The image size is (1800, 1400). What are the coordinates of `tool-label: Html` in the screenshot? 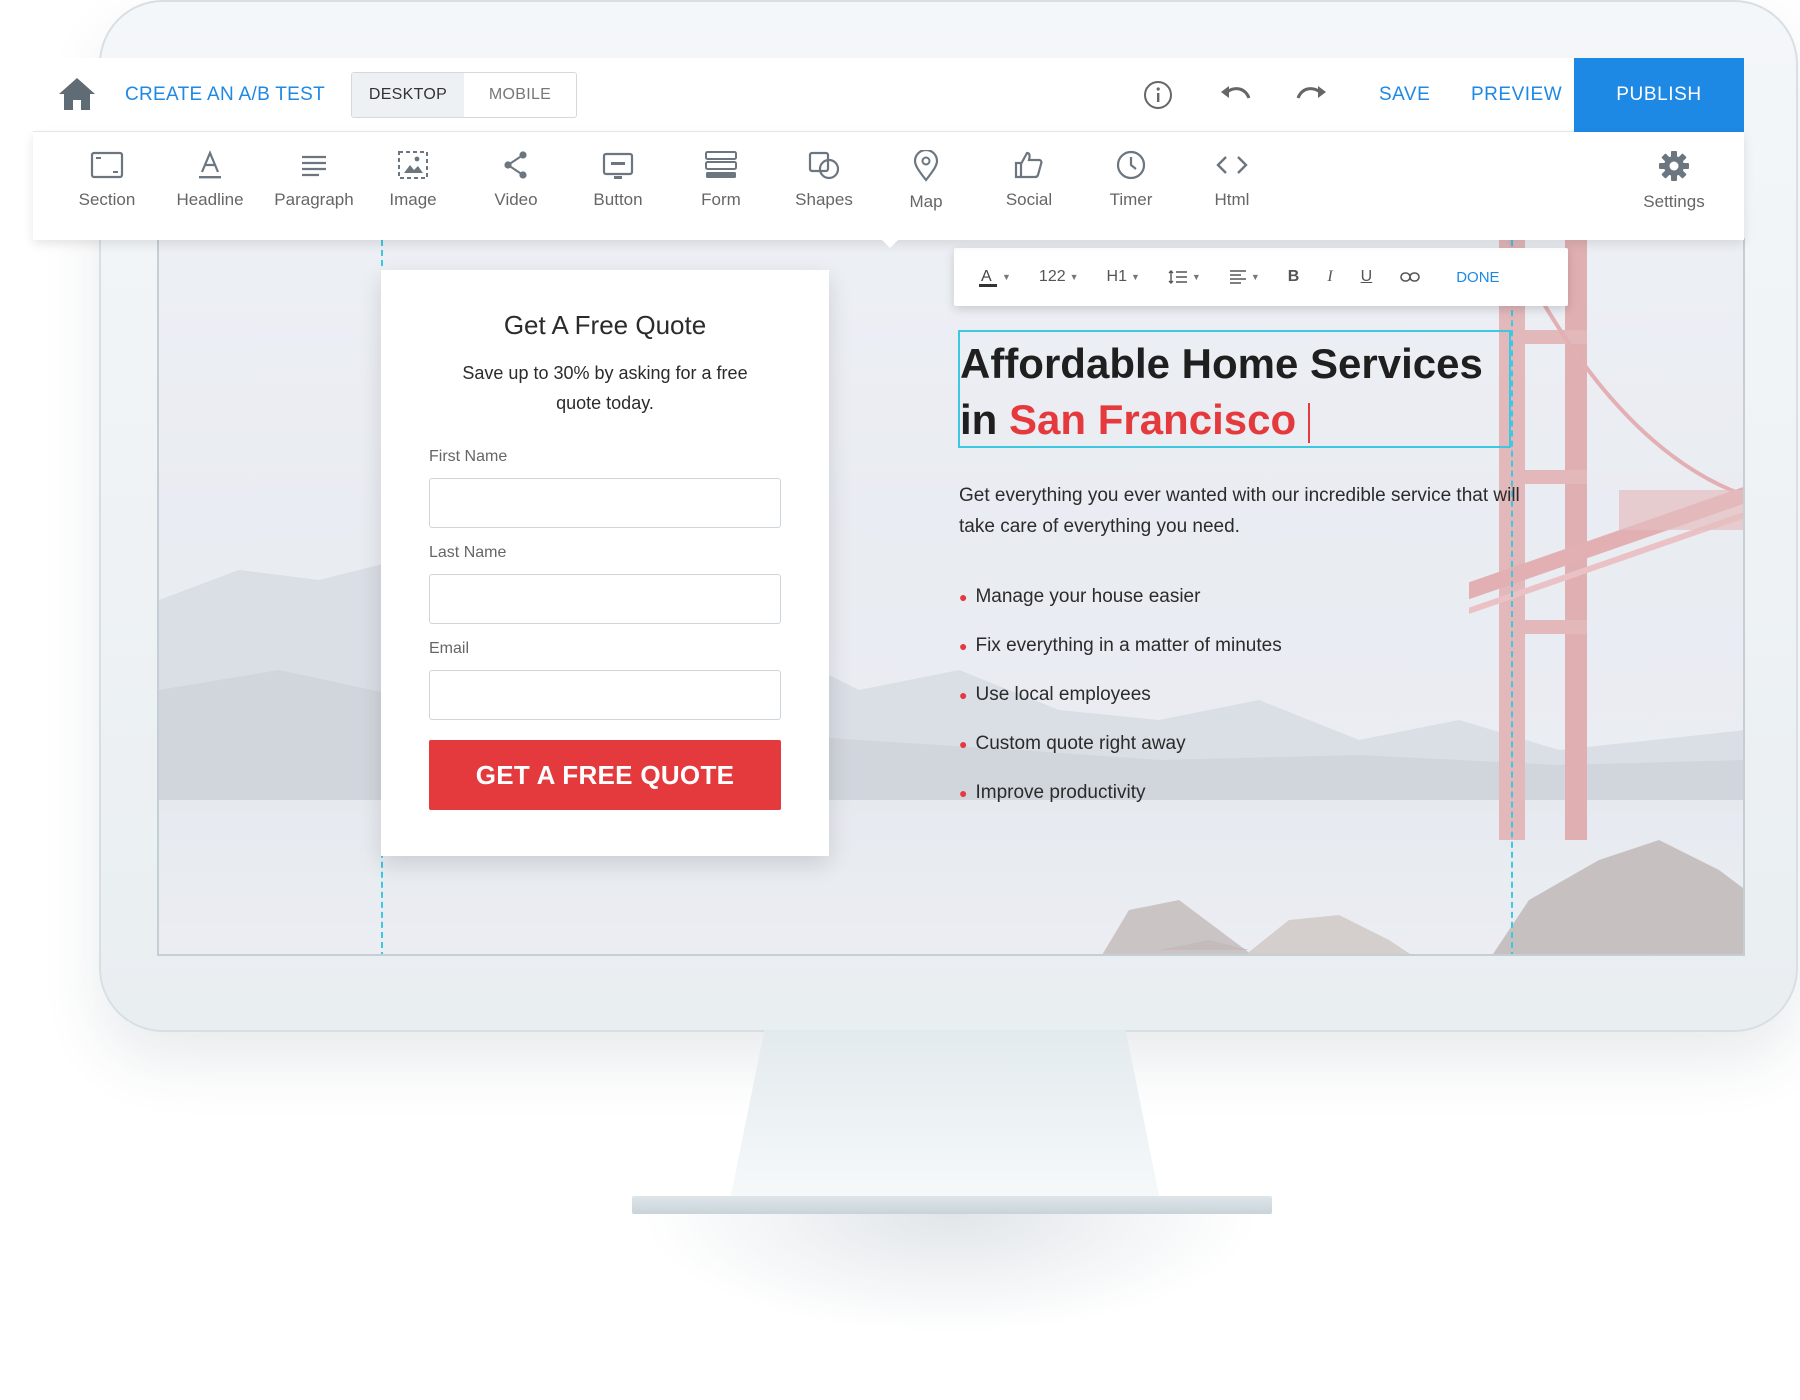 It's located at (1232, 199).